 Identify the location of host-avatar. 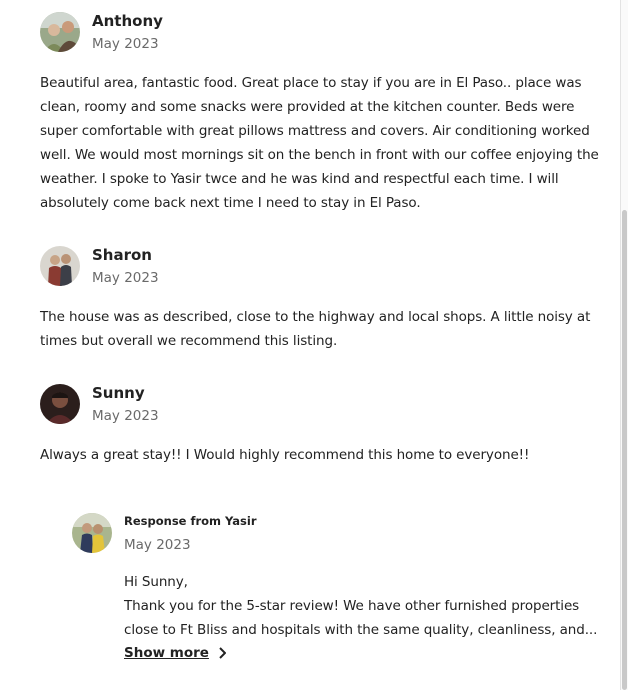
(92, 533).